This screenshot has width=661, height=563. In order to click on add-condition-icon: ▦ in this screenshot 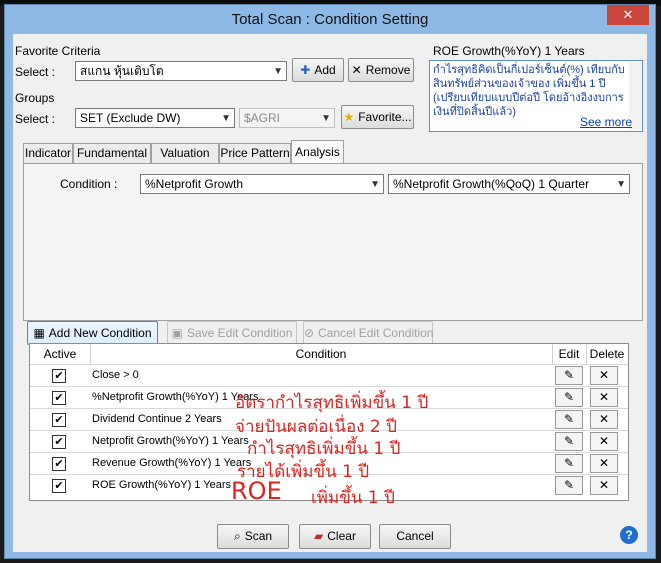, I will do `click(39, 333)`.